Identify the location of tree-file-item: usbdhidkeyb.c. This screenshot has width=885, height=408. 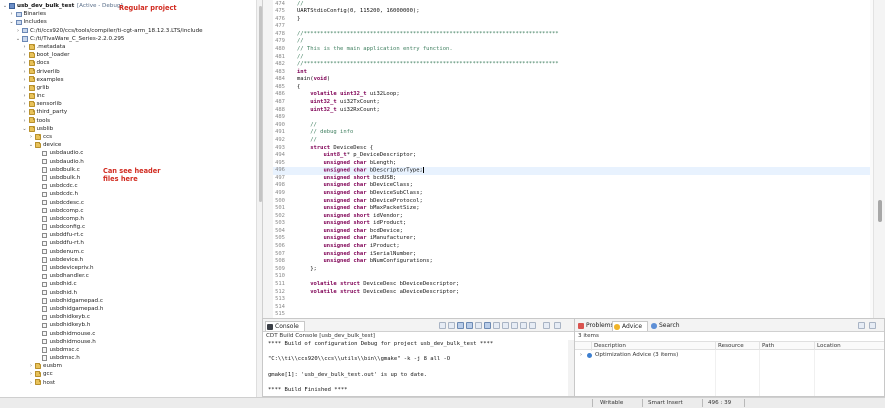
(128, 317).